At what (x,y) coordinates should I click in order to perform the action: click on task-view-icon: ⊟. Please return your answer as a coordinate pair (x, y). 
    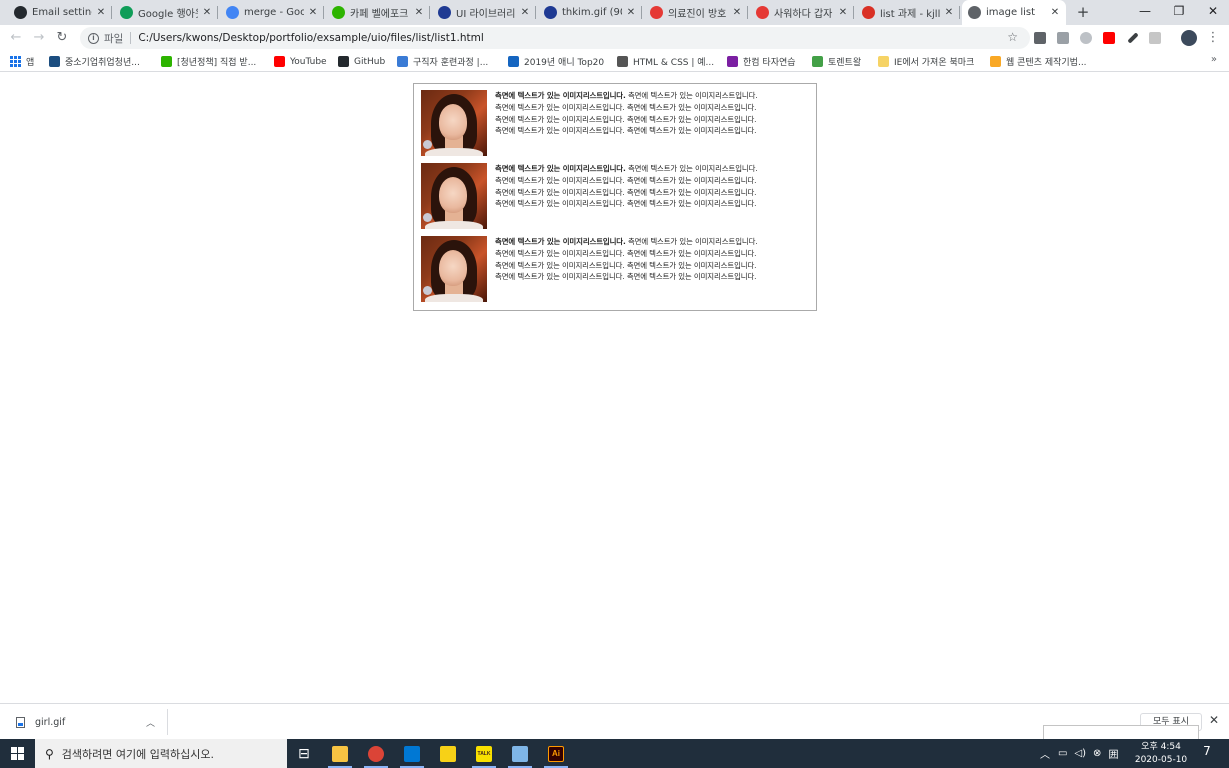
    Looking at the image, I should click on (304, 753).